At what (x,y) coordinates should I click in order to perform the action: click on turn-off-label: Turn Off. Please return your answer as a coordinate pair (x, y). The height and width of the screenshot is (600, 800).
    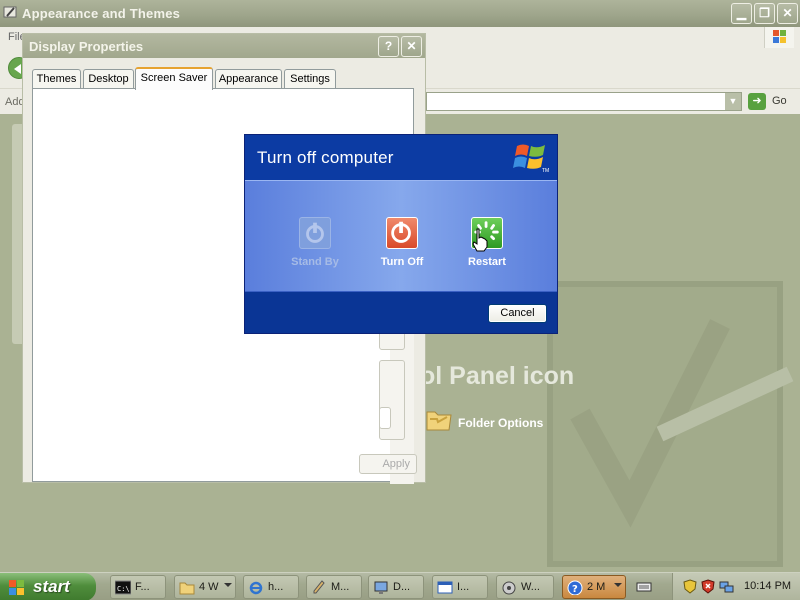
    Looking at the image, I should click on (402, 262).